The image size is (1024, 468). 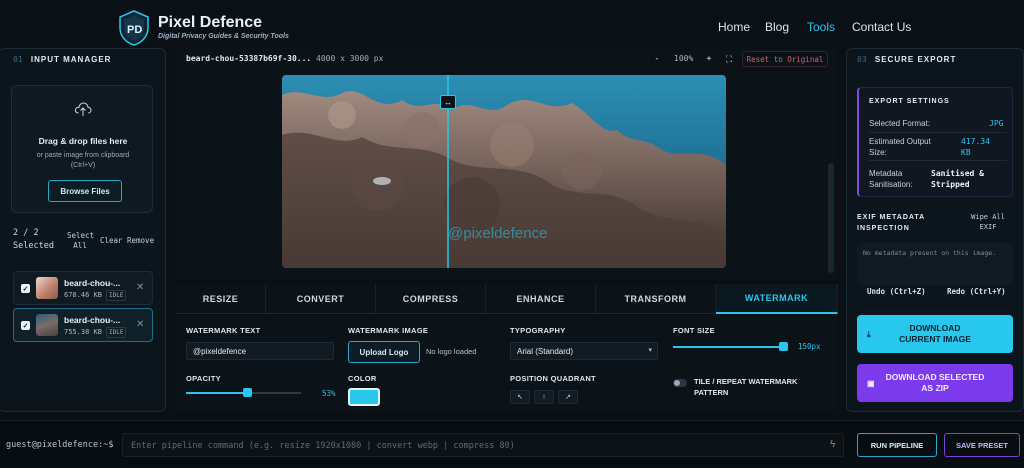 What do you see at coordinates (656, 299) in the screenshot?
I see `tab-transform: TRANSFORM` at bounding box center [656, 299].